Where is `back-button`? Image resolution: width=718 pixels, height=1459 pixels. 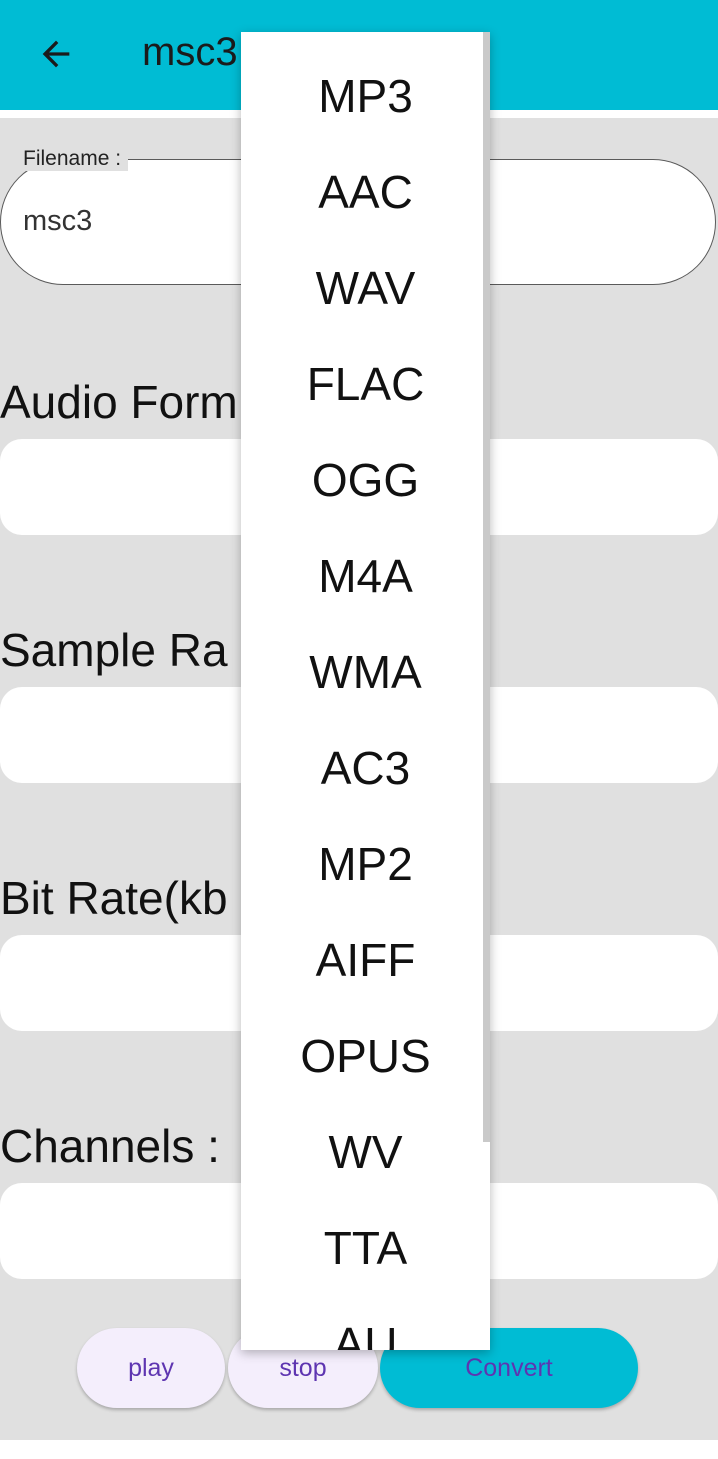 back-button is located at coordinates (56, 54).